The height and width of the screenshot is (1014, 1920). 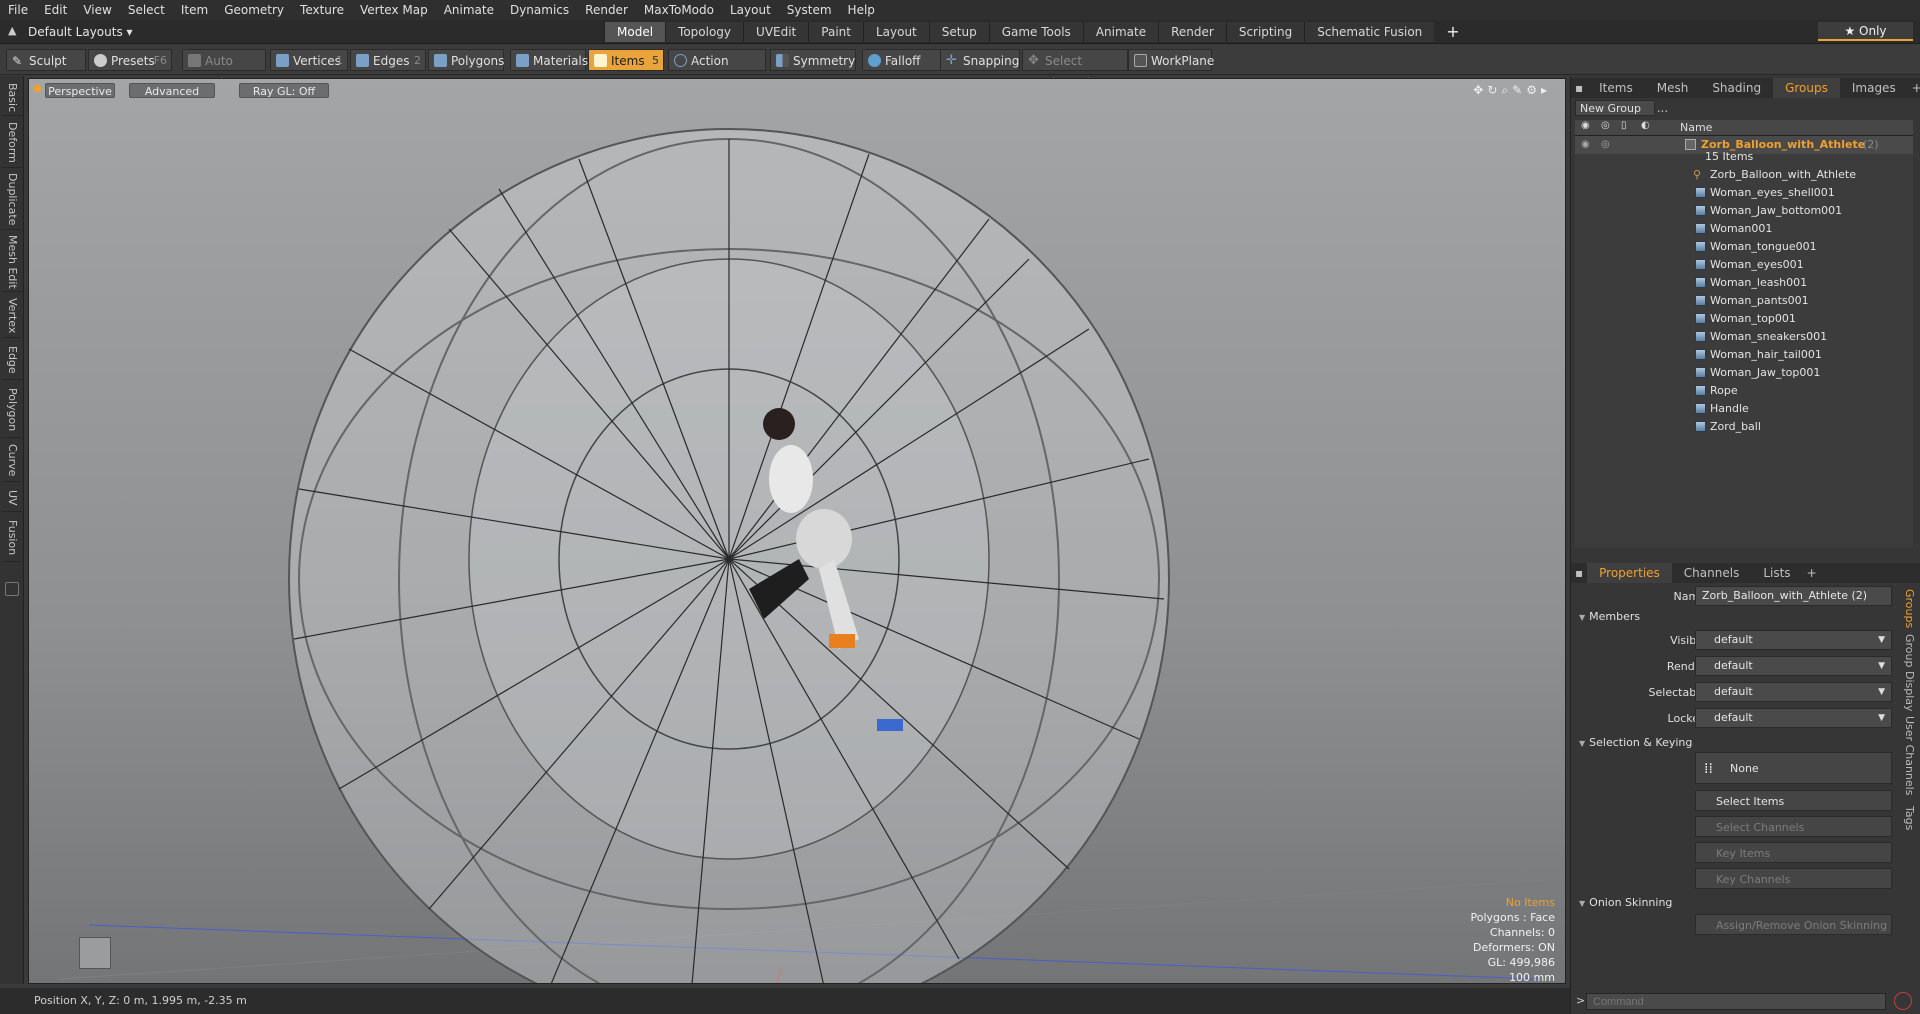 What do you see at coordinates (146, 10) in the screenshot?
I see `menu-select: Select` at bounding box center [146, 10].